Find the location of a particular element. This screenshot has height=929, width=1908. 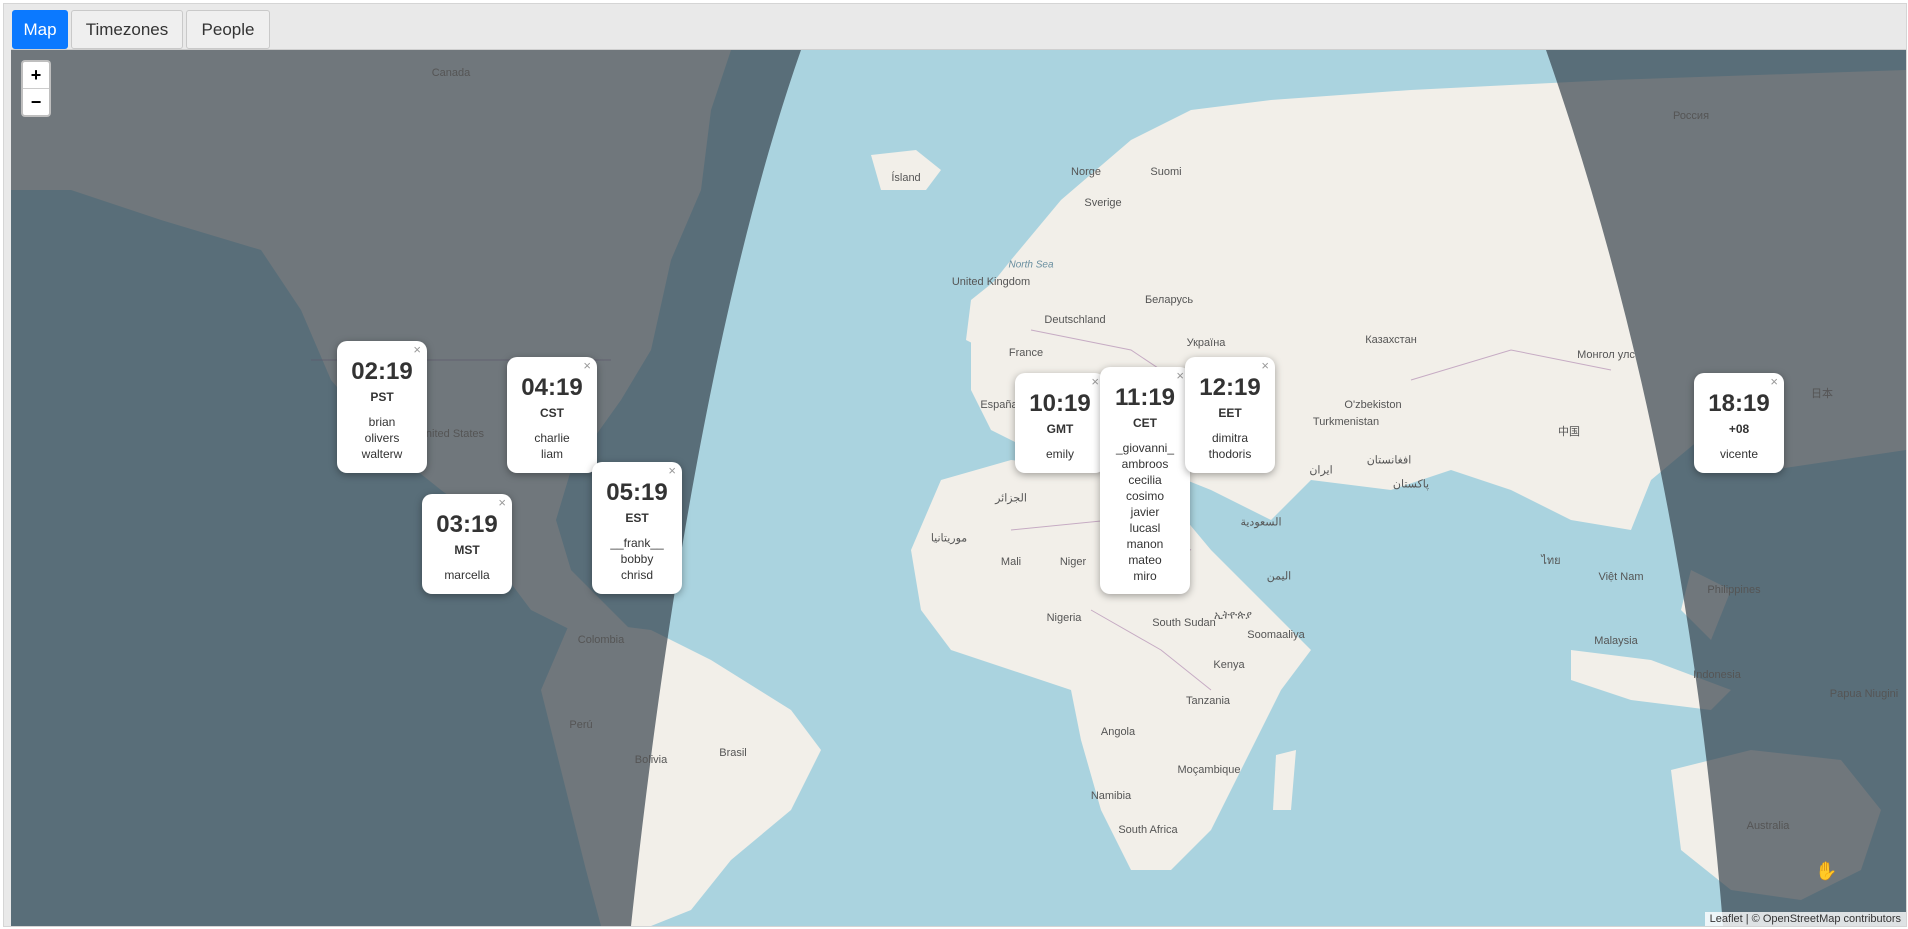

label-south-sudan: South Sudan is located at coordinates (1184, 623).